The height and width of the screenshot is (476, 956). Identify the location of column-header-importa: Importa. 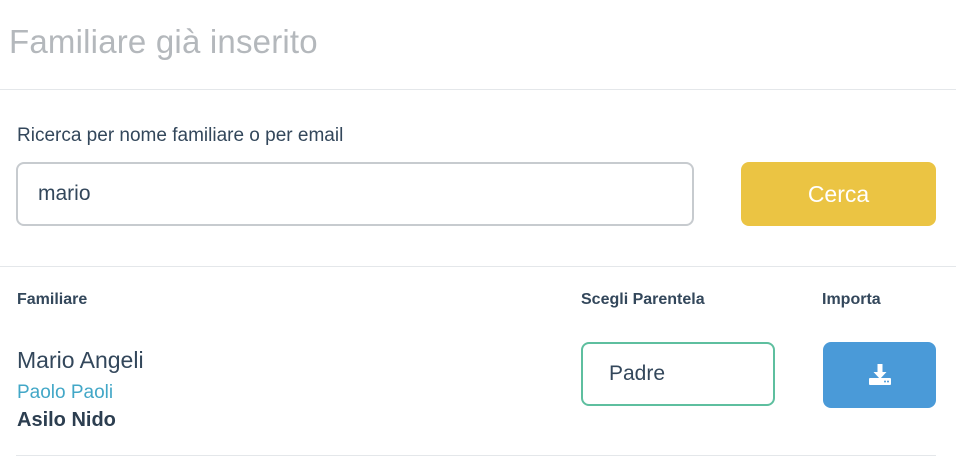
(851, 299).